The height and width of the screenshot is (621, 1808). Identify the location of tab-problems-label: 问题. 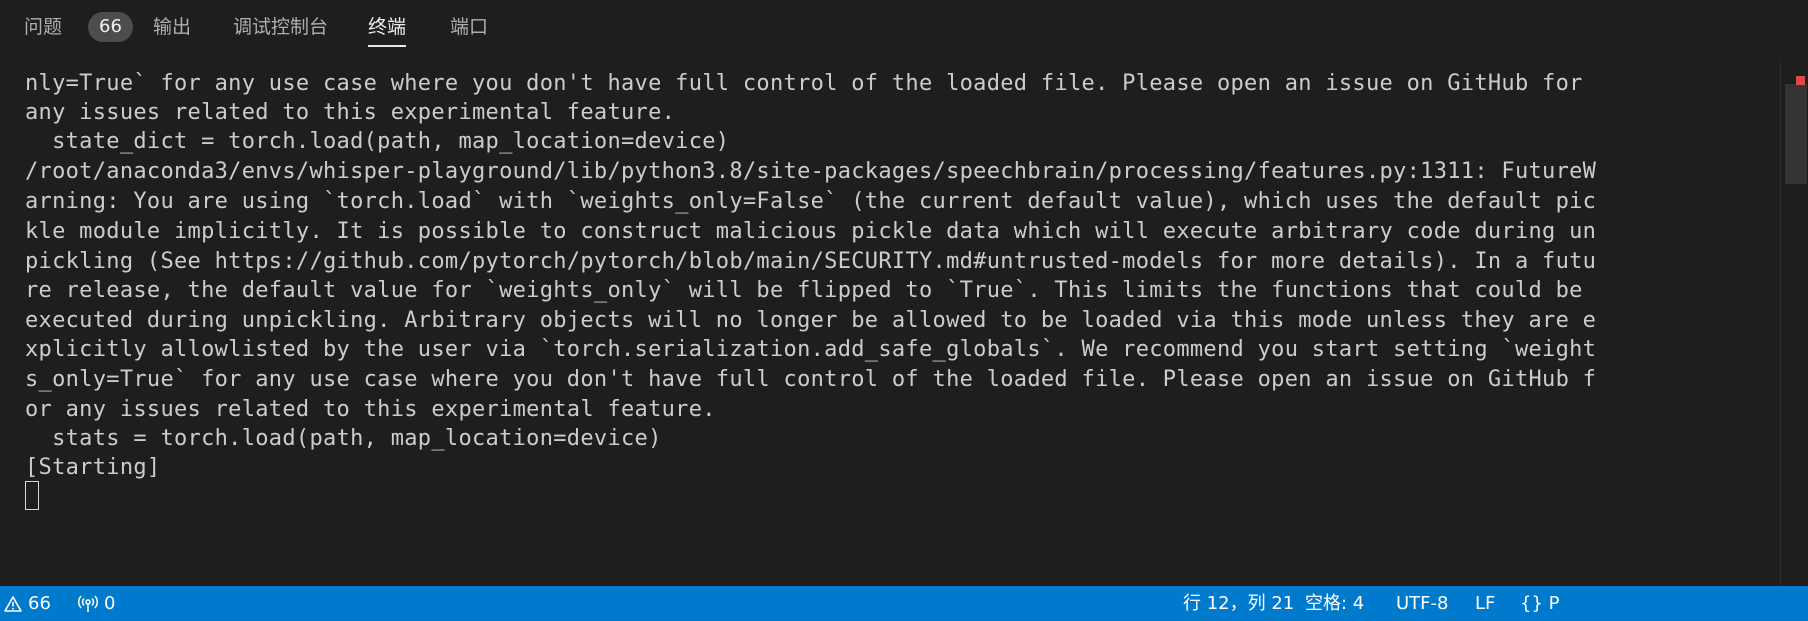
(43, 27).